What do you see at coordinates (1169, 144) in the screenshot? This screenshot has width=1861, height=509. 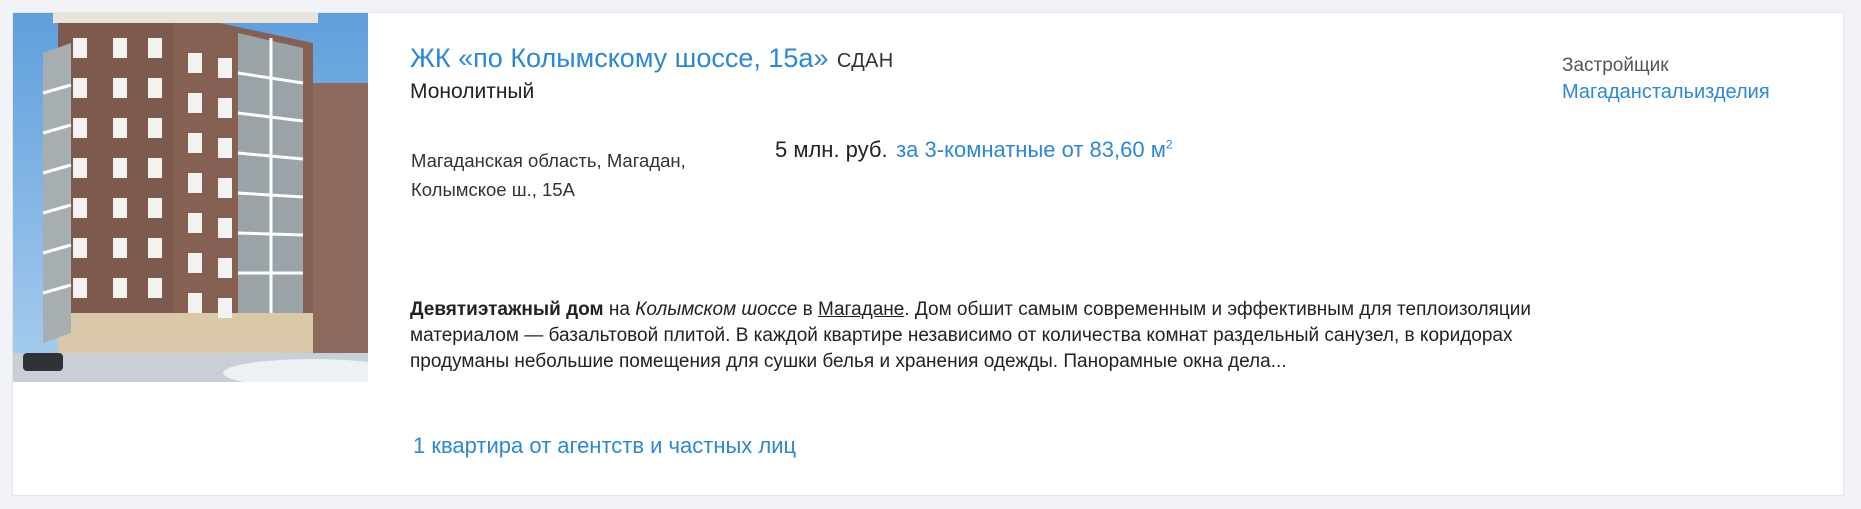 I see `area-unit-superscript: 2` at bounding box center [1169, 144].